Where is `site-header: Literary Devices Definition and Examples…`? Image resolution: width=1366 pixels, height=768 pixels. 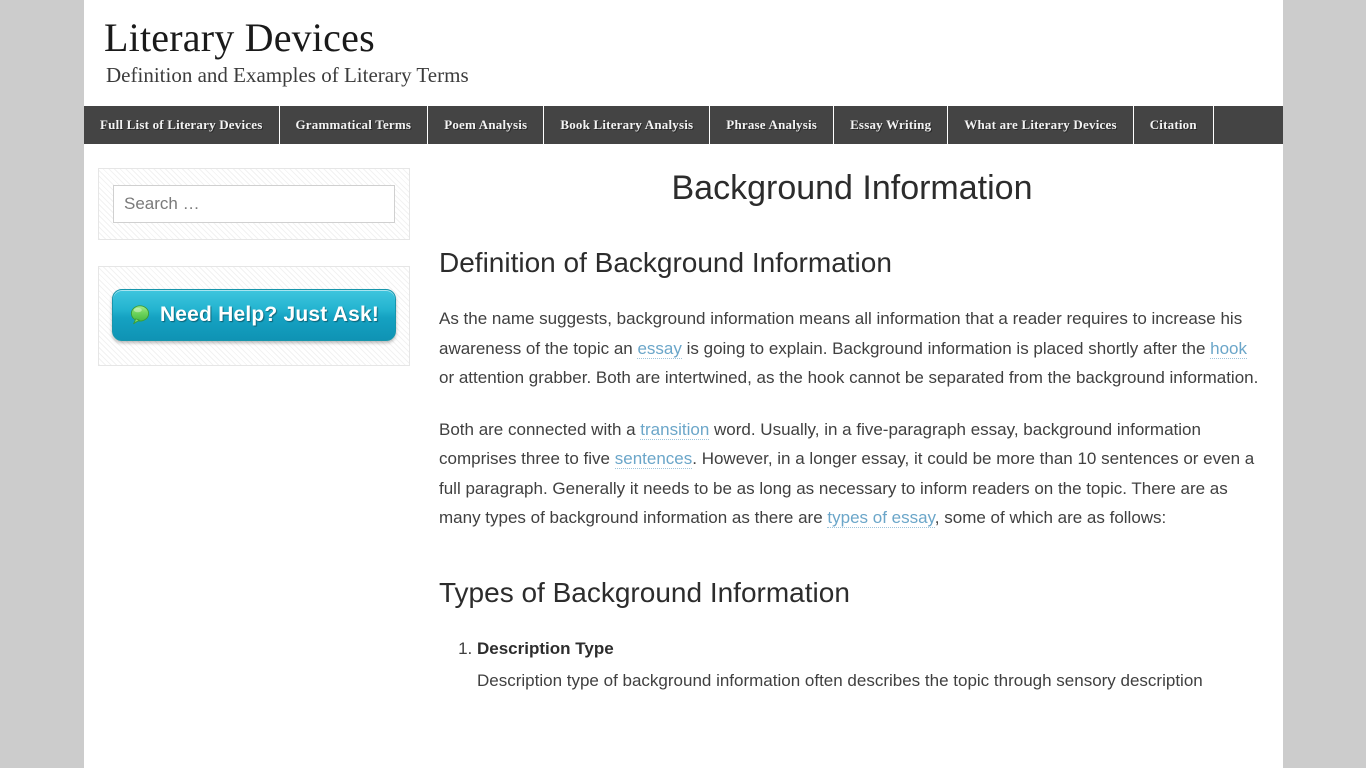 site-header: Literary Devices Definition and Examples… is located at coordinates (683, 53).